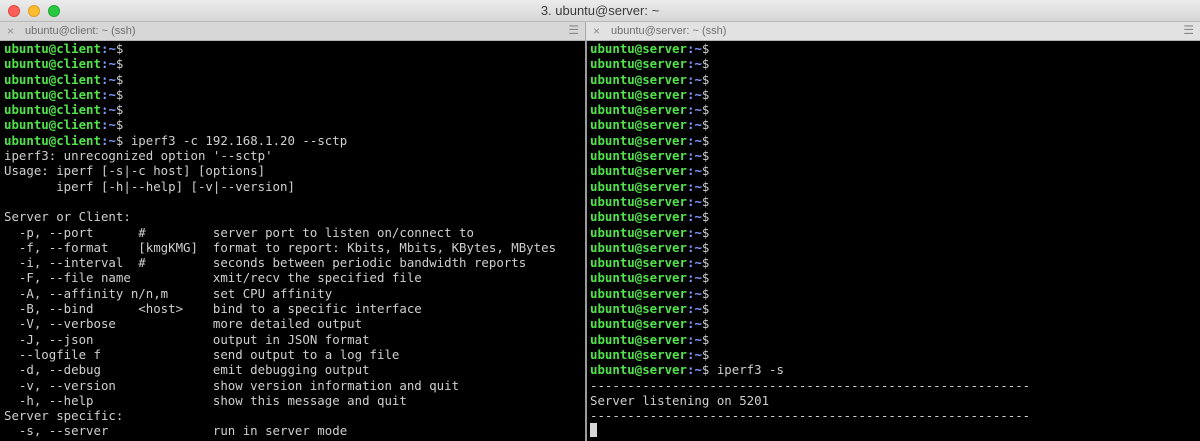 This screenshot has width=1200, height=441. I want to click on output-line: Usage: iperf [-s|-c host] [options], so click(135, 171).